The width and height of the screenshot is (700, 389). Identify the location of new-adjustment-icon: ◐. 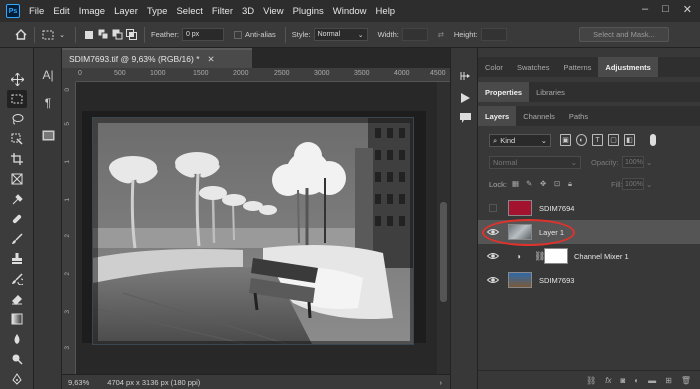
(636, 380).